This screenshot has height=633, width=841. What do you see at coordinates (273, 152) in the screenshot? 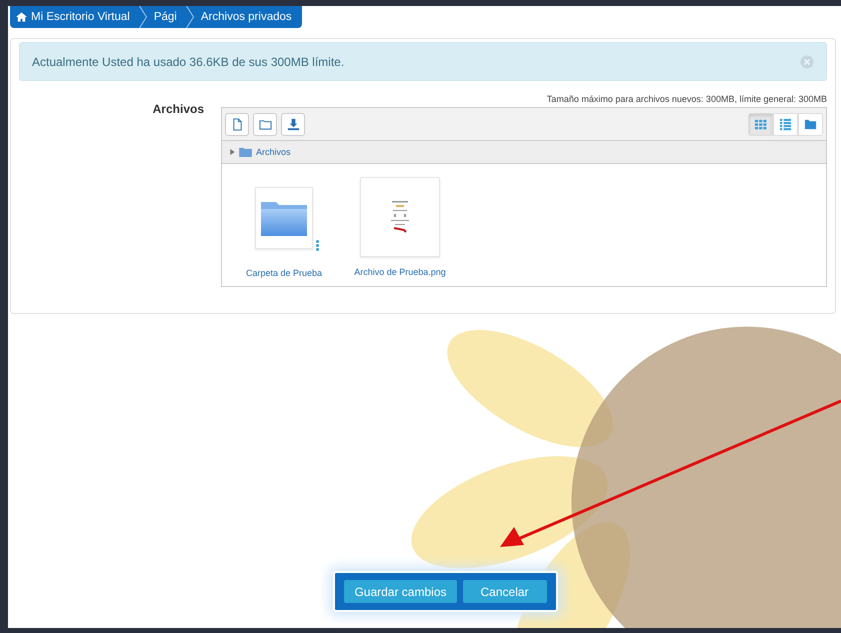
I see `path-link: Archivos` at bounding box center [273, 152].